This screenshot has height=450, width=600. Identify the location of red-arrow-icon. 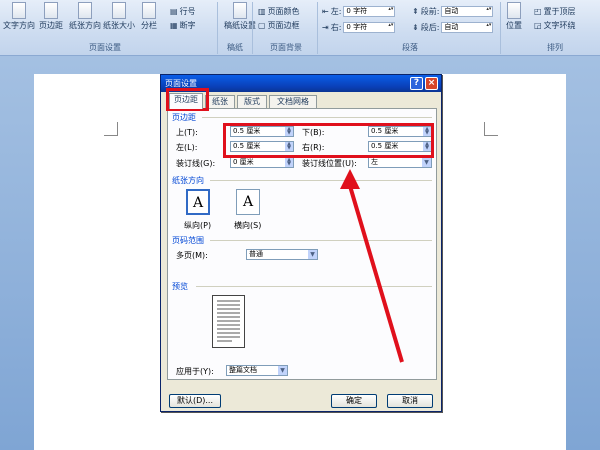
(372, 266).